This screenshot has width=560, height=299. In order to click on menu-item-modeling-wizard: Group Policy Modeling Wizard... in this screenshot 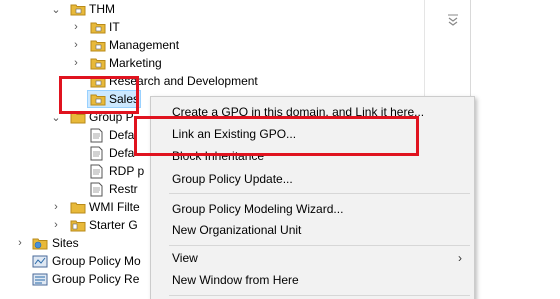, I will do `click(312, 209)`.